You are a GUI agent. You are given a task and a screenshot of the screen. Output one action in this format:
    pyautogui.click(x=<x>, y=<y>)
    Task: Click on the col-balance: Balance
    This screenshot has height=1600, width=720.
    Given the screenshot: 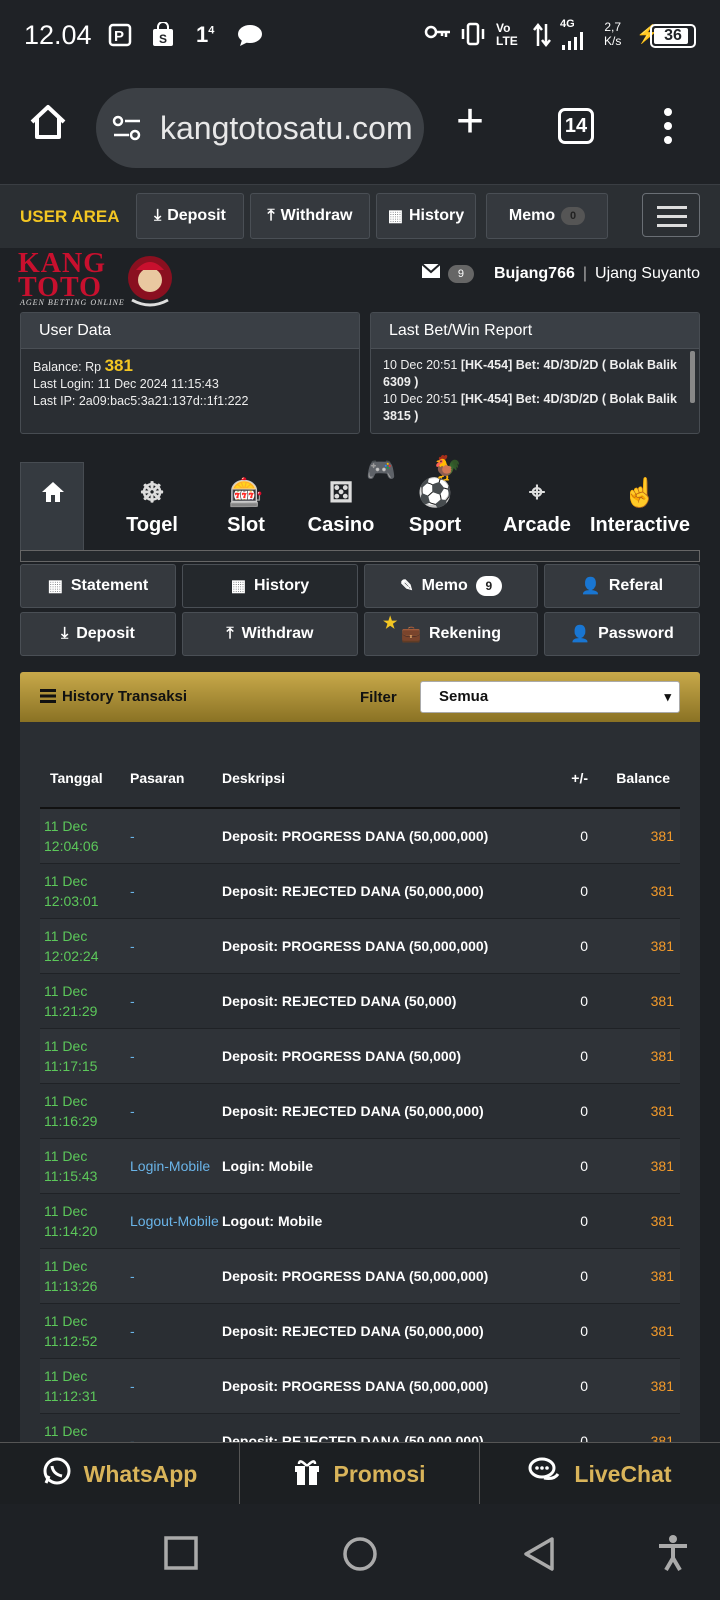 What is the action you would take?
    pyautogui.click(x=634, y=778)
    